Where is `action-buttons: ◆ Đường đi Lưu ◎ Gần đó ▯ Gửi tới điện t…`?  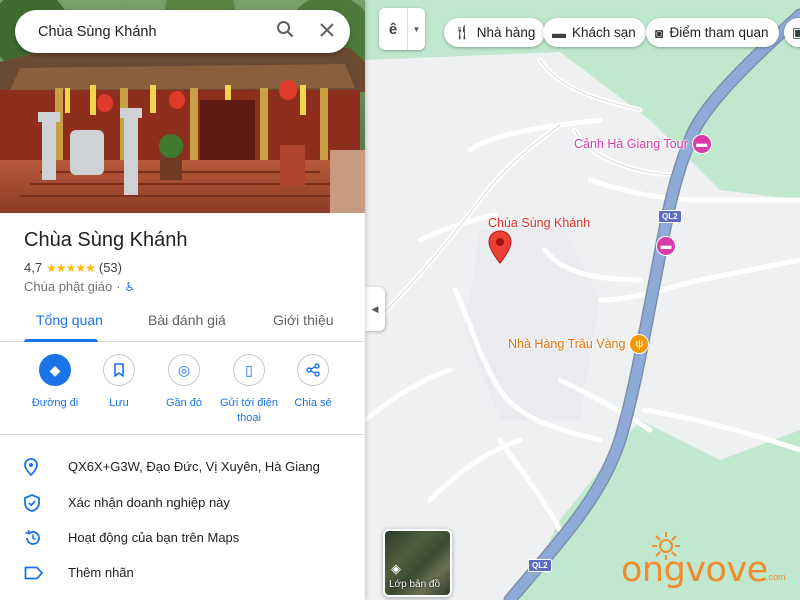
action-buttons: ◆ Đường đi Lưu ◎ Gần đó ▯ Gửi tới điện t… is located at coordinates (182, 389).